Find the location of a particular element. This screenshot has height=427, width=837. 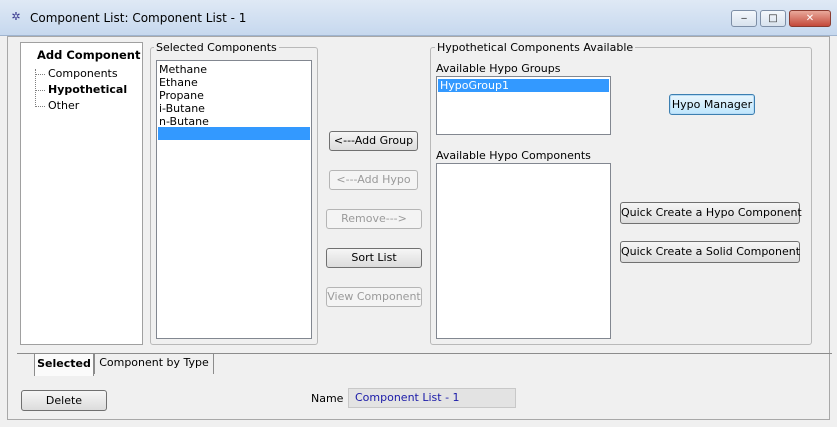

selected-components-list: Methane Ethane Propane i-Butane n-Butane is located at coordinates (234, 199).